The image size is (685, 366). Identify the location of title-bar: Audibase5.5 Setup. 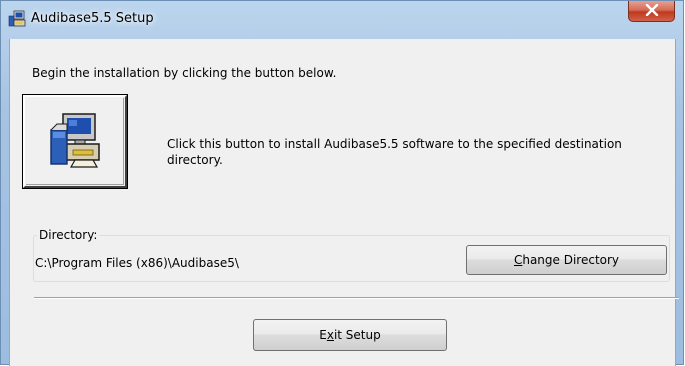
(342, 20).